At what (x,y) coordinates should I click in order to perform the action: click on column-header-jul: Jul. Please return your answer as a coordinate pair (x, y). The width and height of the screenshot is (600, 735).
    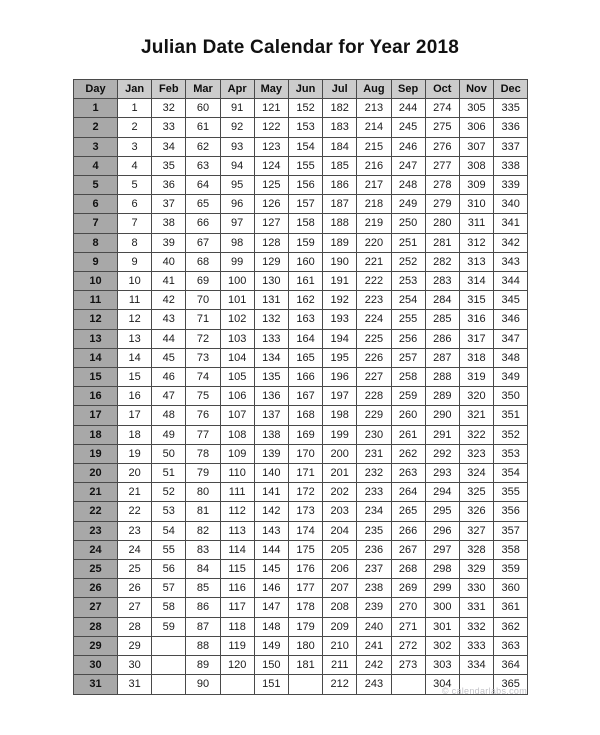
    Looking at the image, I should click on (340, 89).